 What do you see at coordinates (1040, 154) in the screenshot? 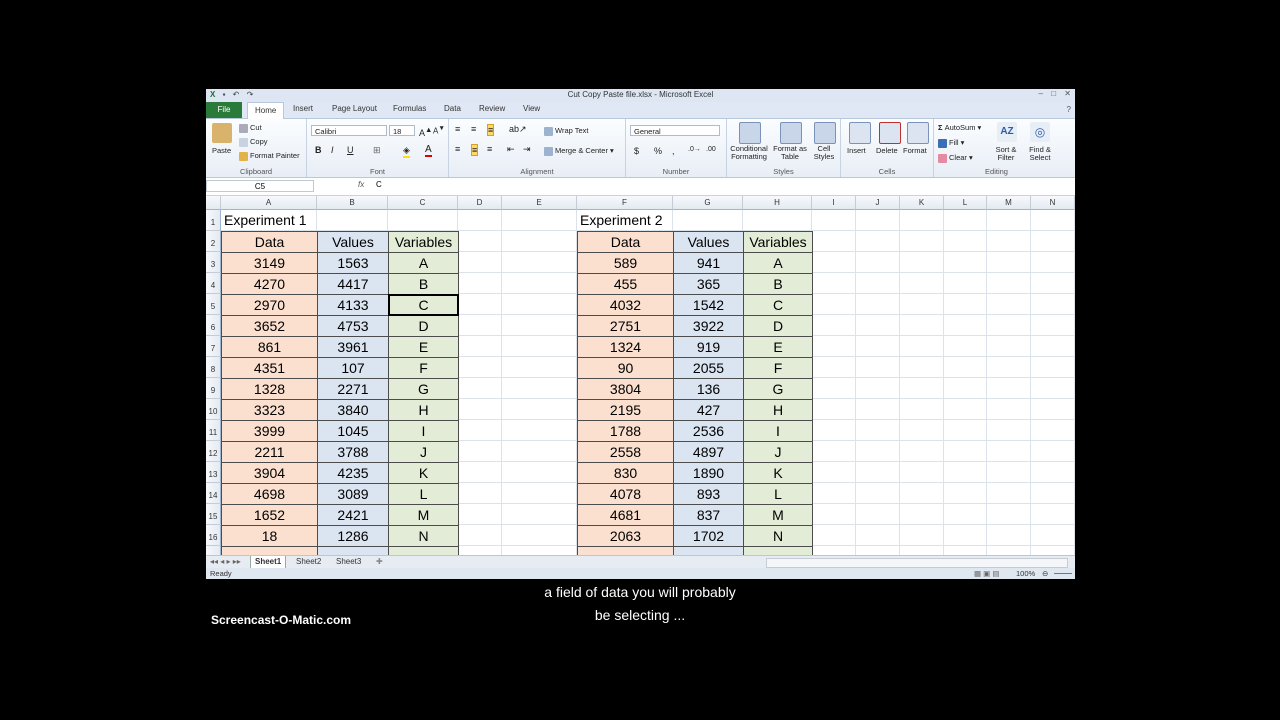
I see `find-select-button: Find & Select` at bounding box center [1040, 154].